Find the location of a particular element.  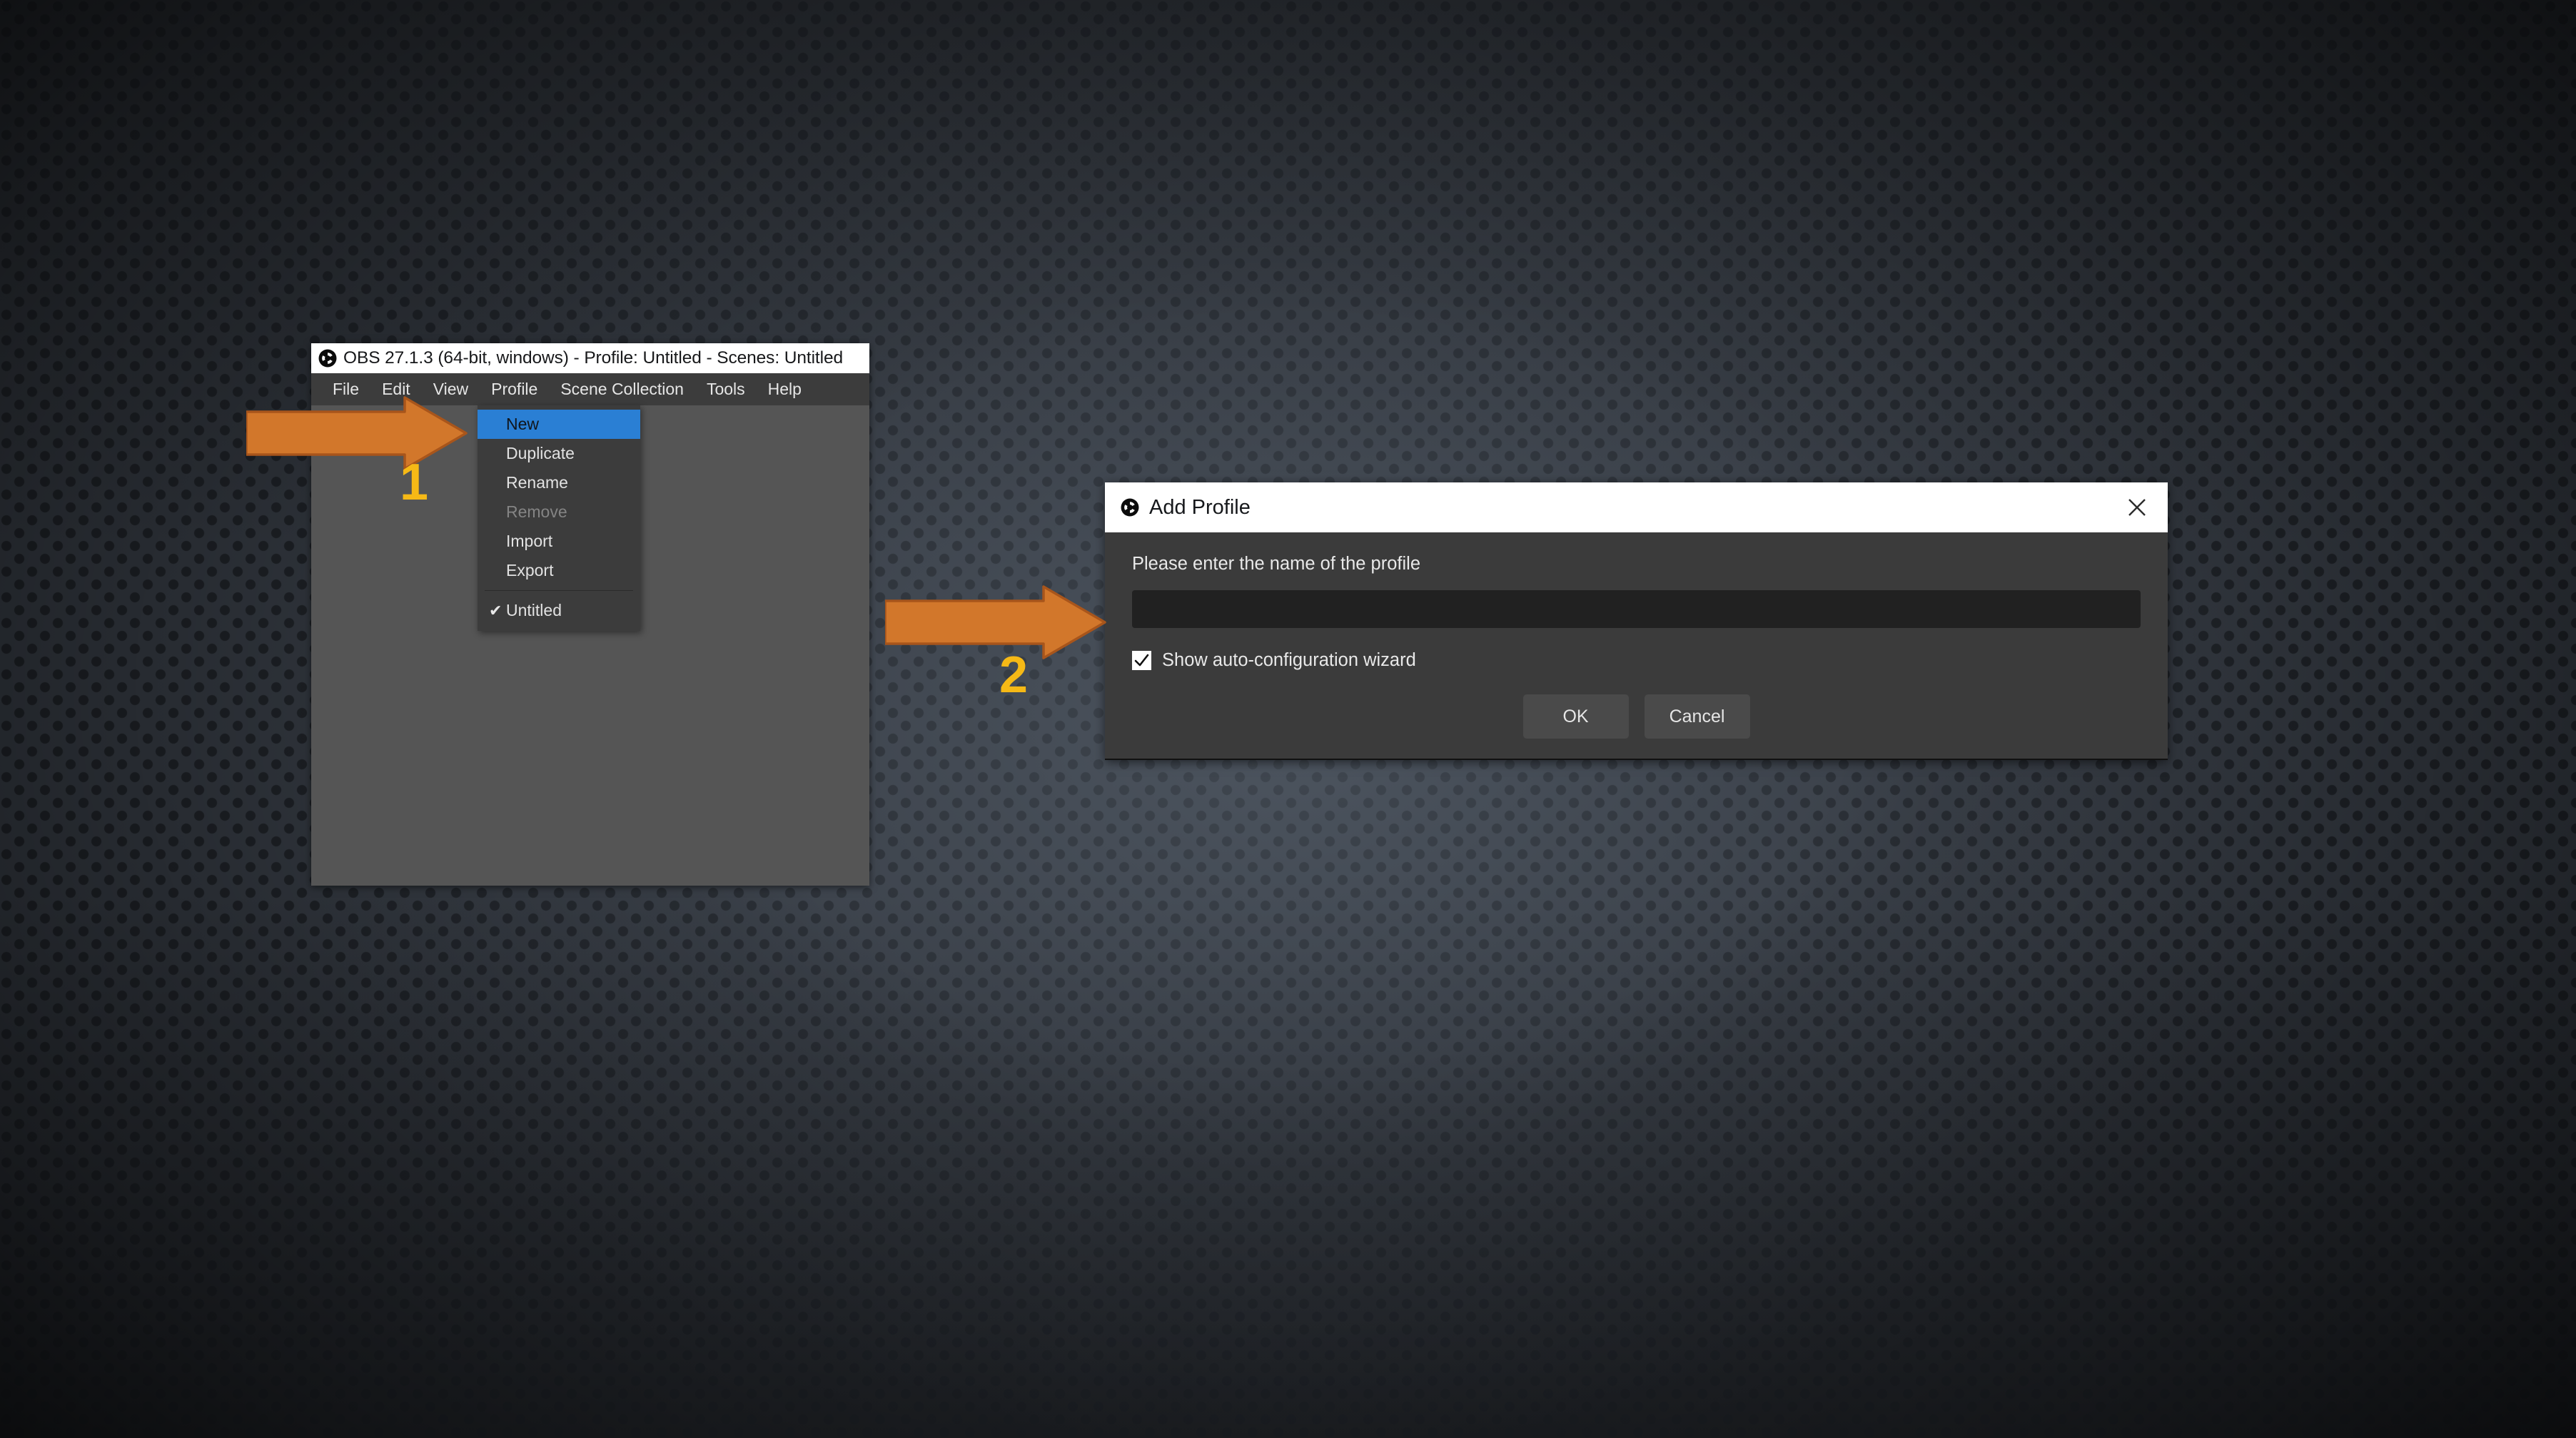

menu-item-help: Help is located at coordinates (785, 389).